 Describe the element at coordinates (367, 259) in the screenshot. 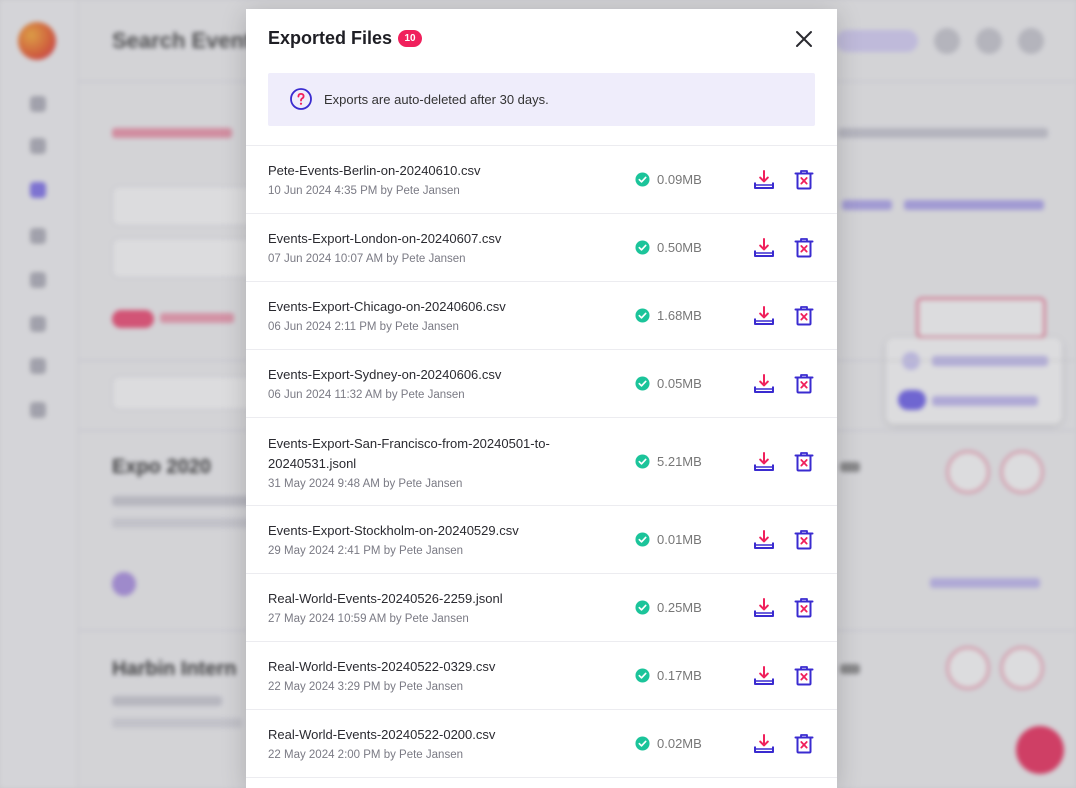

I see `file-meta: 07 Jun 2024 10:07 AM by Pete Jansen` at that location.